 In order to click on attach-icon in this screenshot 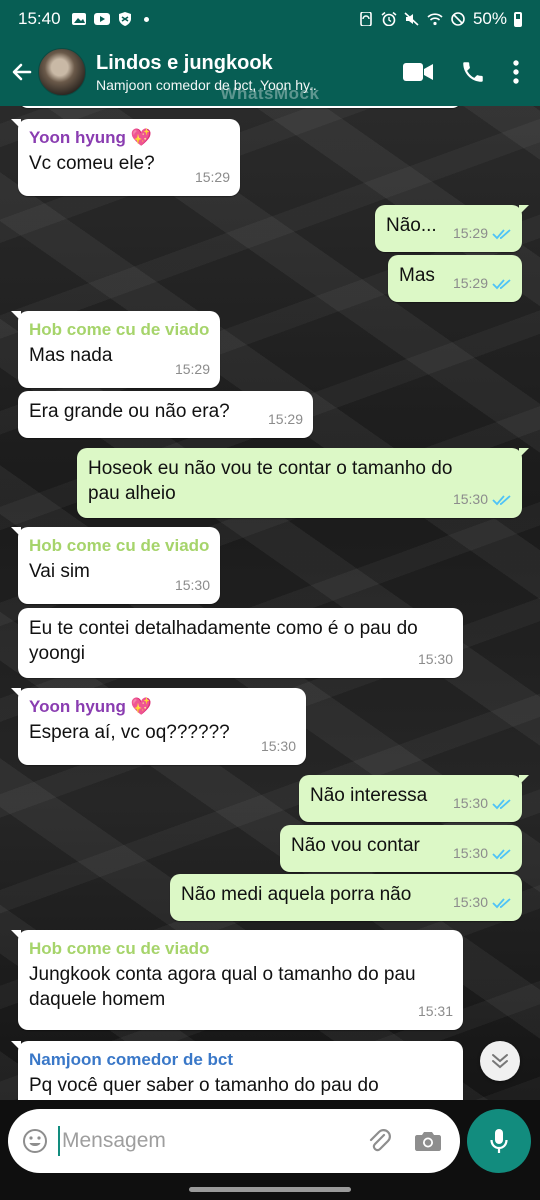, I will do `click(379, 1141)`.